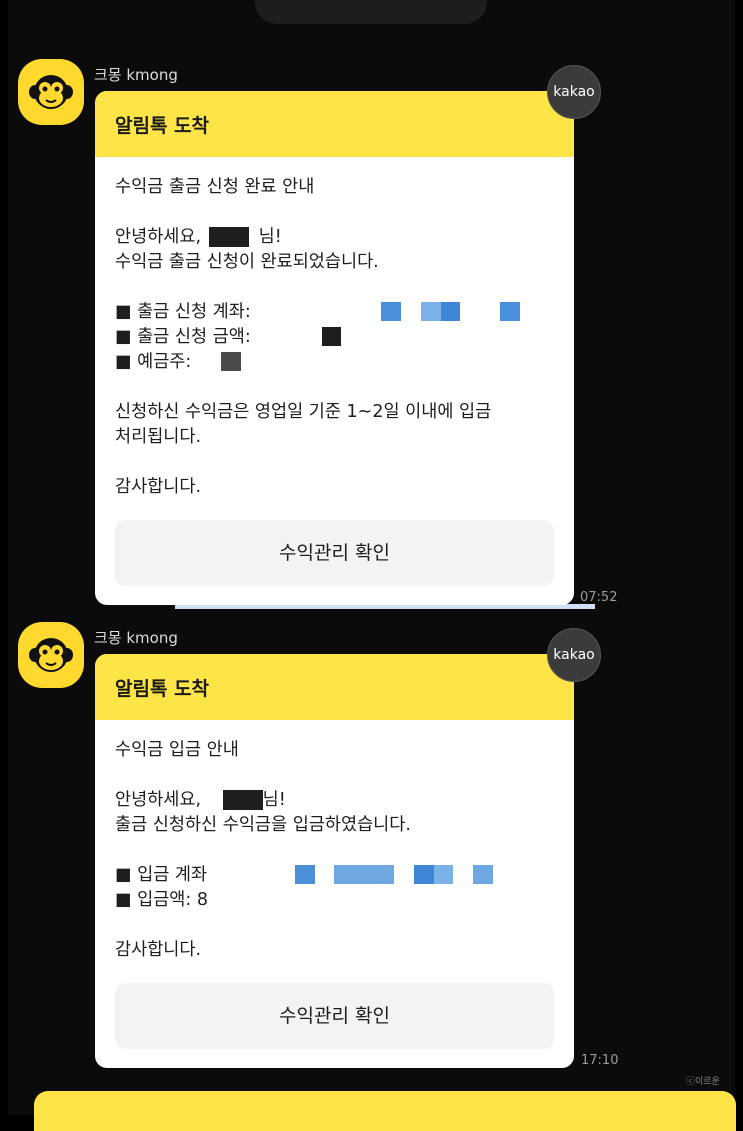  What do you see at coordinates (385, 1111) in the screenshot?
I see `next-message-bubble` at bounding box center [385, 1111].